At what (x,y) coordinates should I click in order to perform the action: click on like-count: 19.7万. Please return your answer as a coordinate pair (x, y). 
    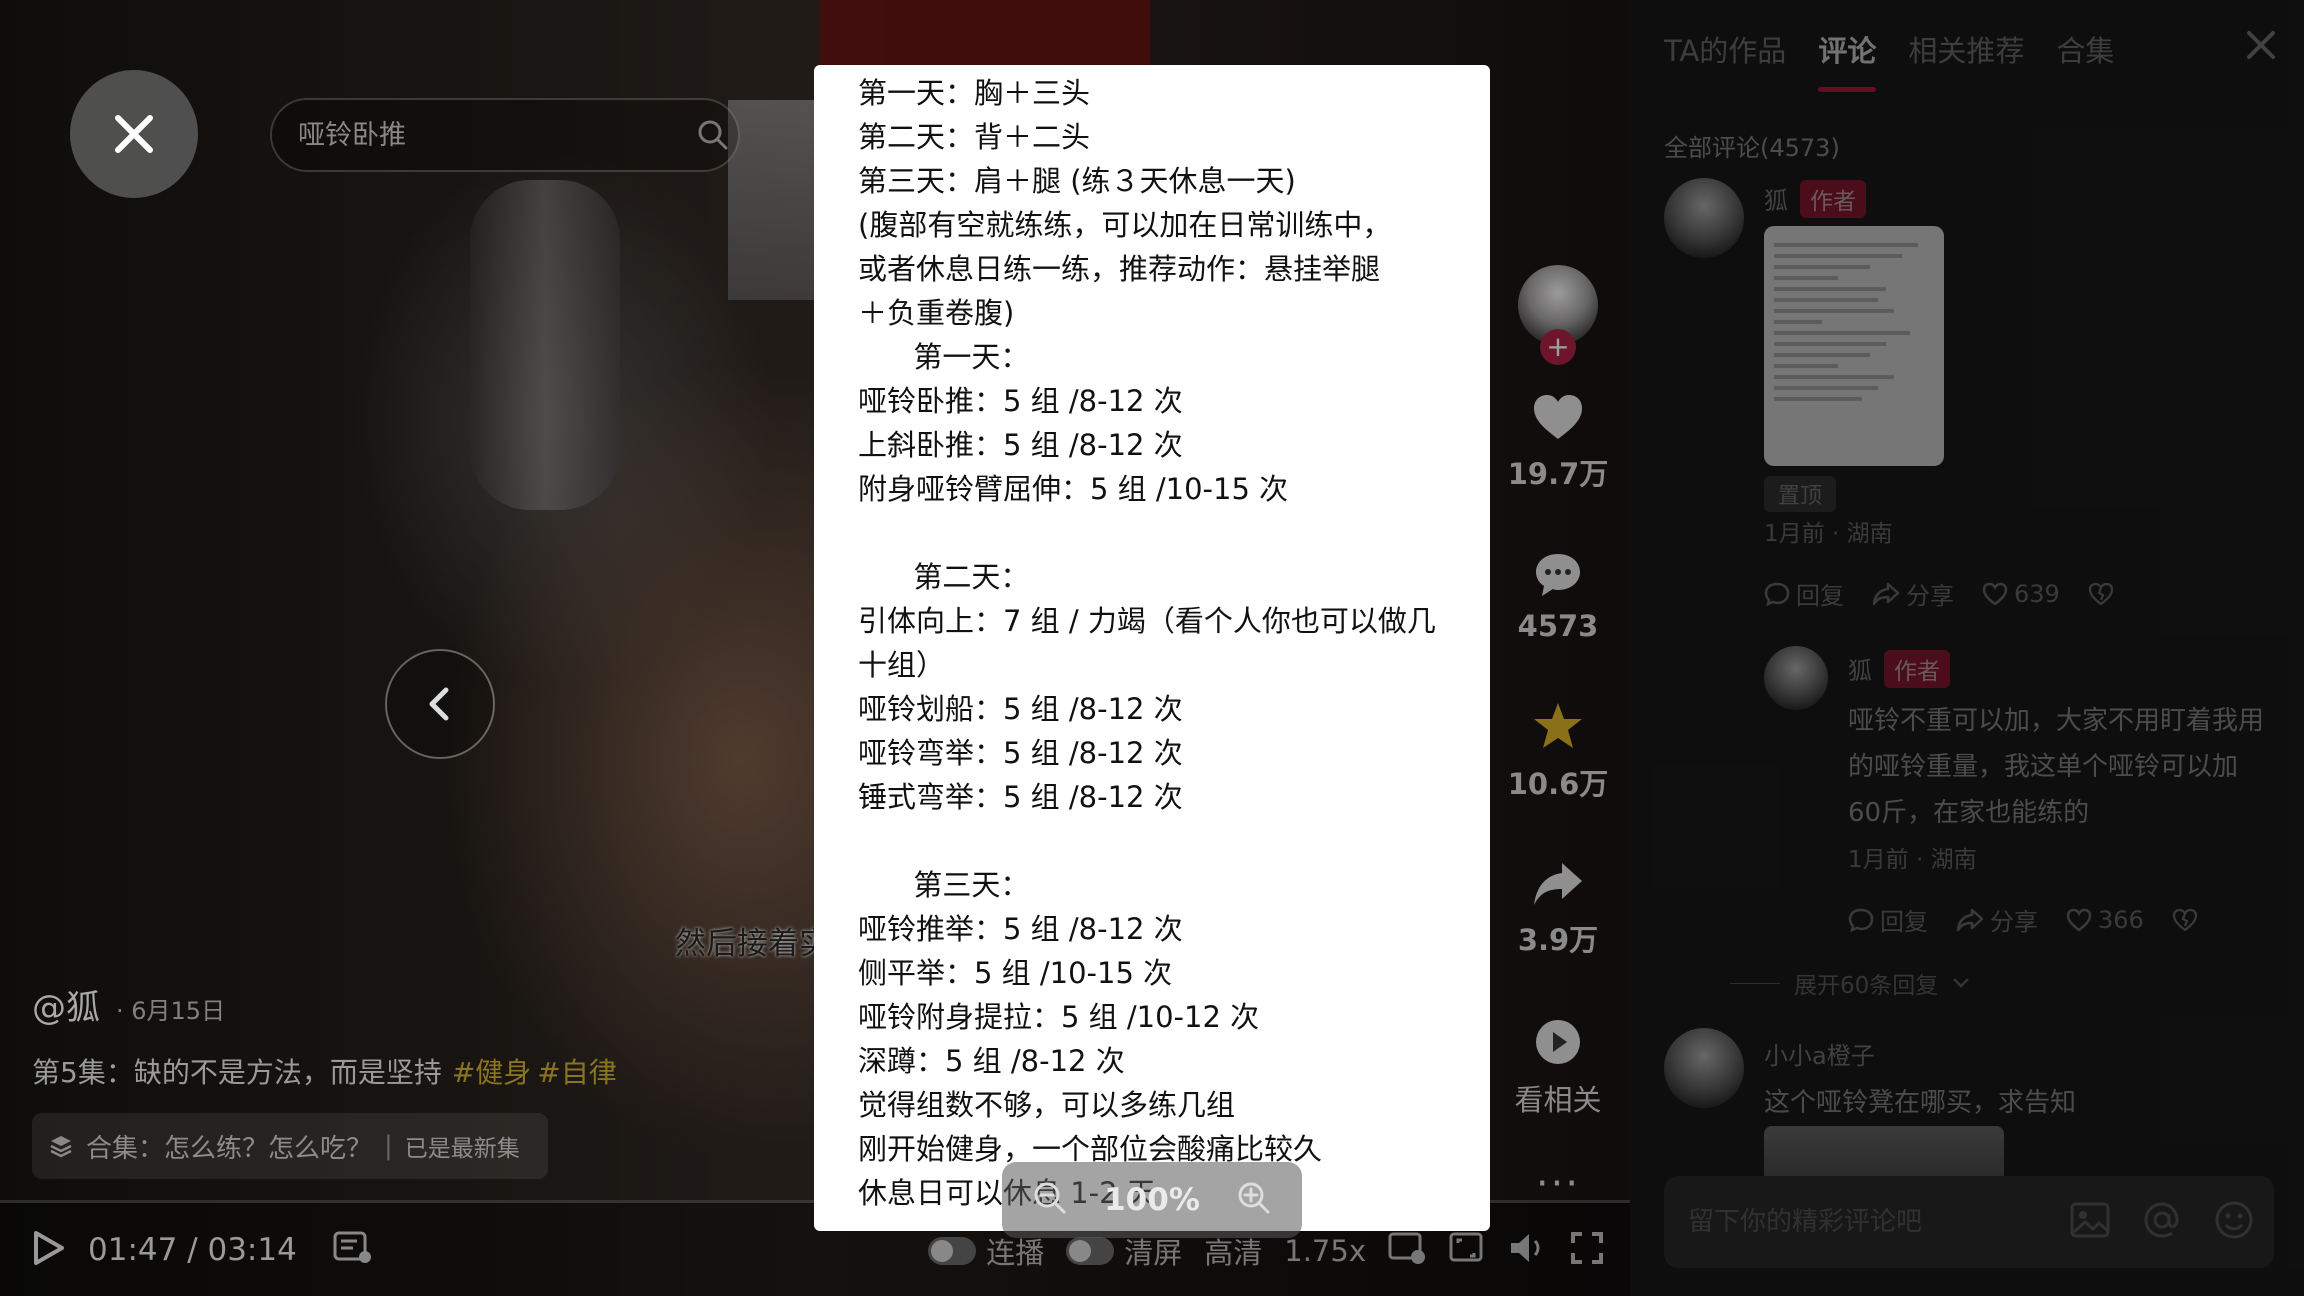
    Looking at the image, I should click on (1558, 474).